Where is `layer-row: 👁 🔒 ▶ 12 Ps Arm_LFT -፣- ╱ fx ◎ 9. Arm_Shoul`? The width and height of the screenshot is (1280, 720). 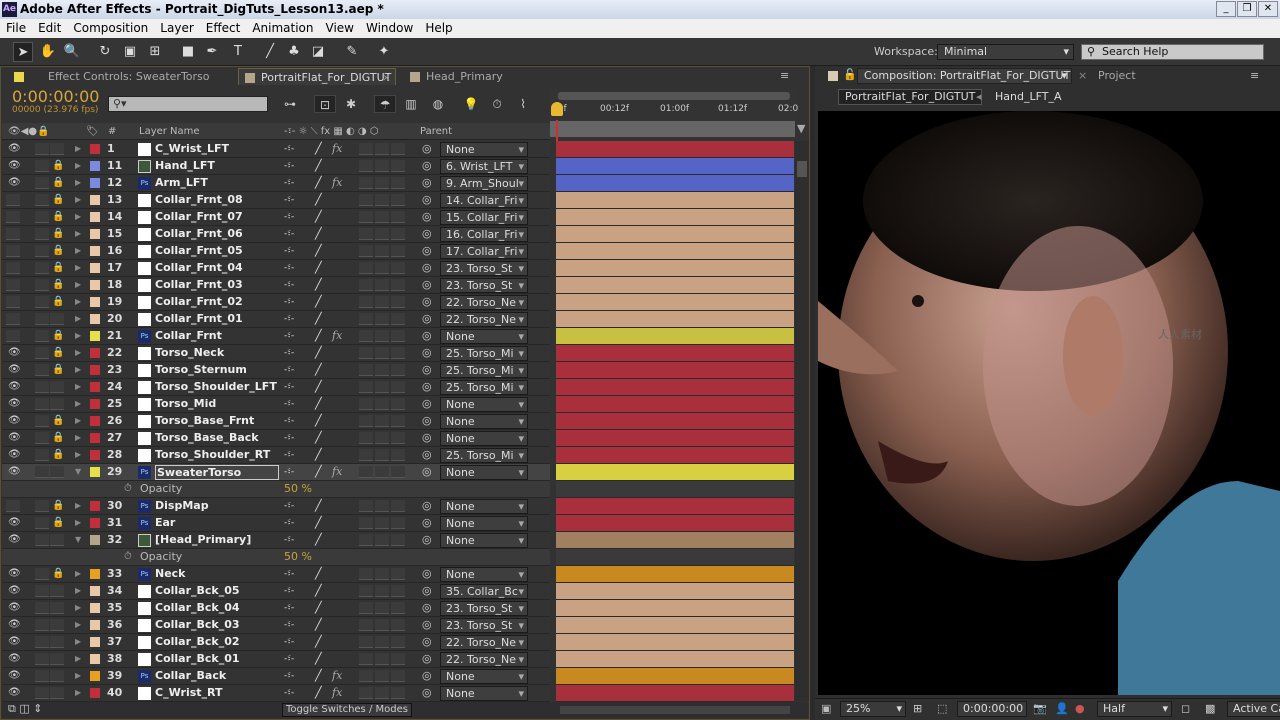
layer-row: 👁 🔒 ▶ 12 Ps Arm_LFT -፣- ╱ fx ◎ 9. Arm_Shoul is located at coordinates (276, 183).